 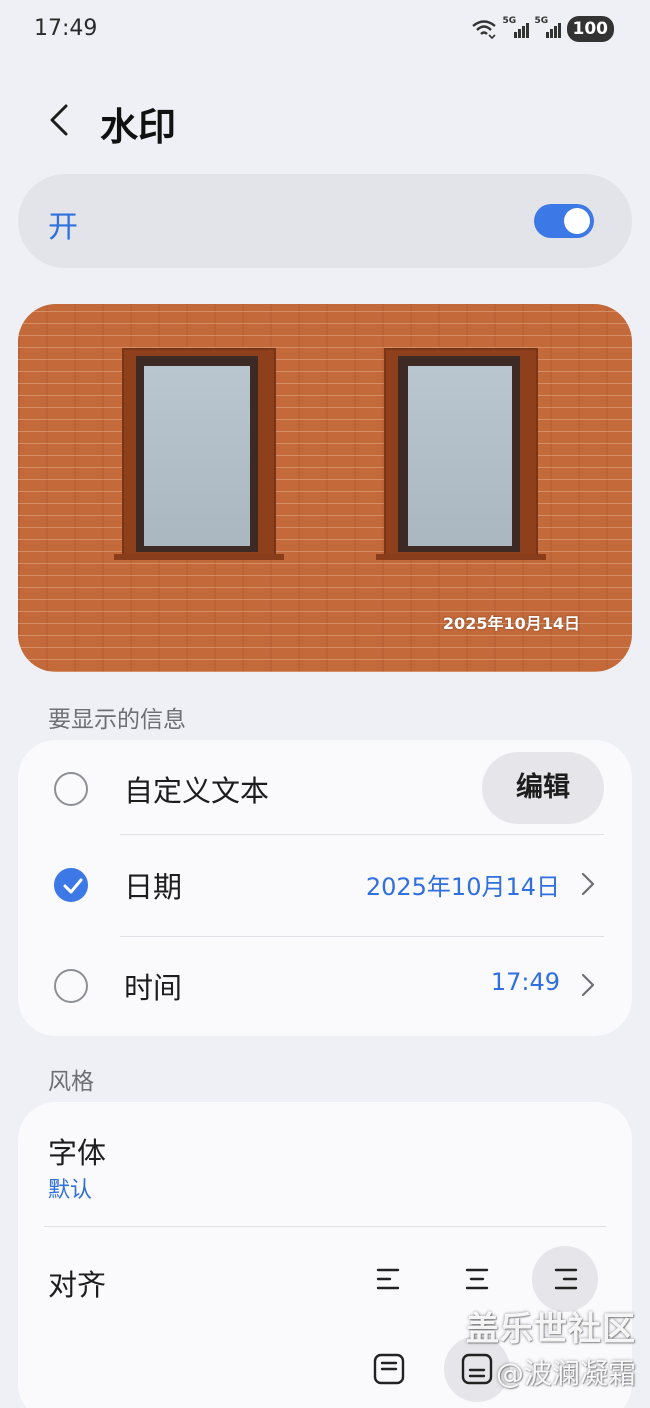 I want to click on bottom-position-icon, so click(x=477, y=1369).